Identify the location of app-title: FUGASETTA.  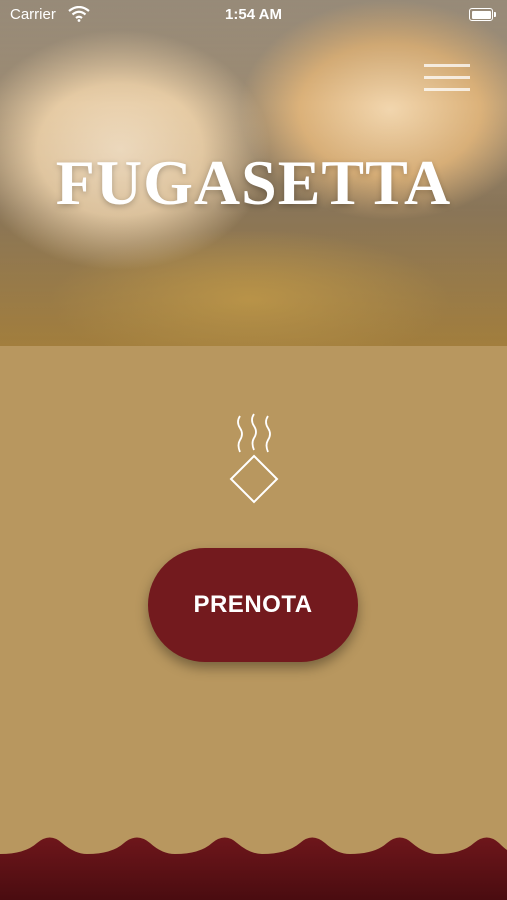
(253, 182).